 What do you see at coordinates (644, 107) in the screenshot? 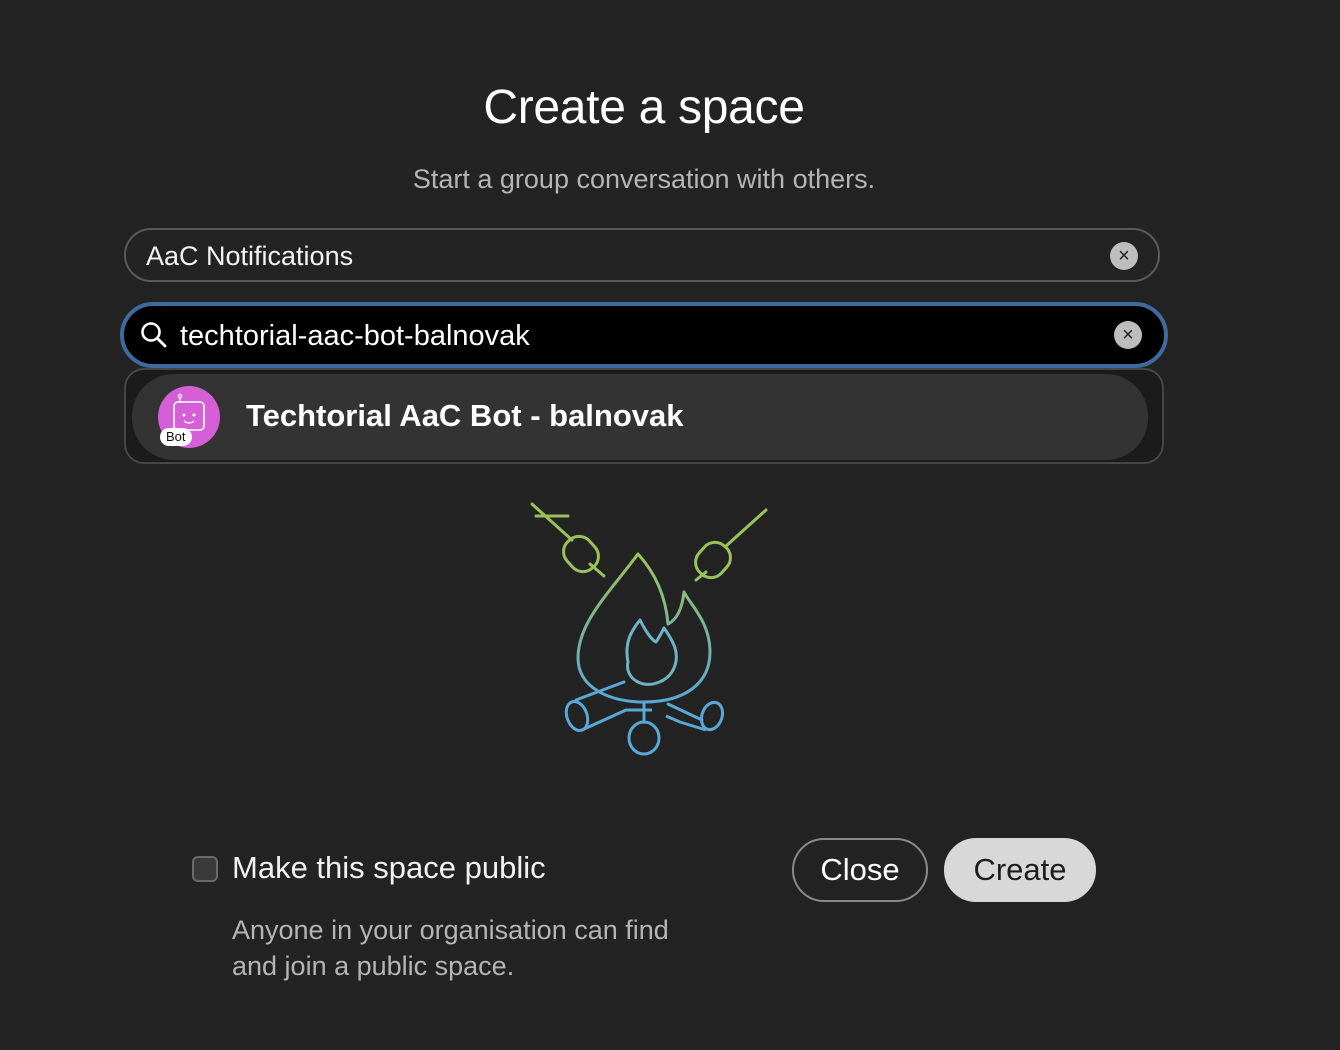
I see `dialog-title: Create a space` at bounding box center [644, 107].